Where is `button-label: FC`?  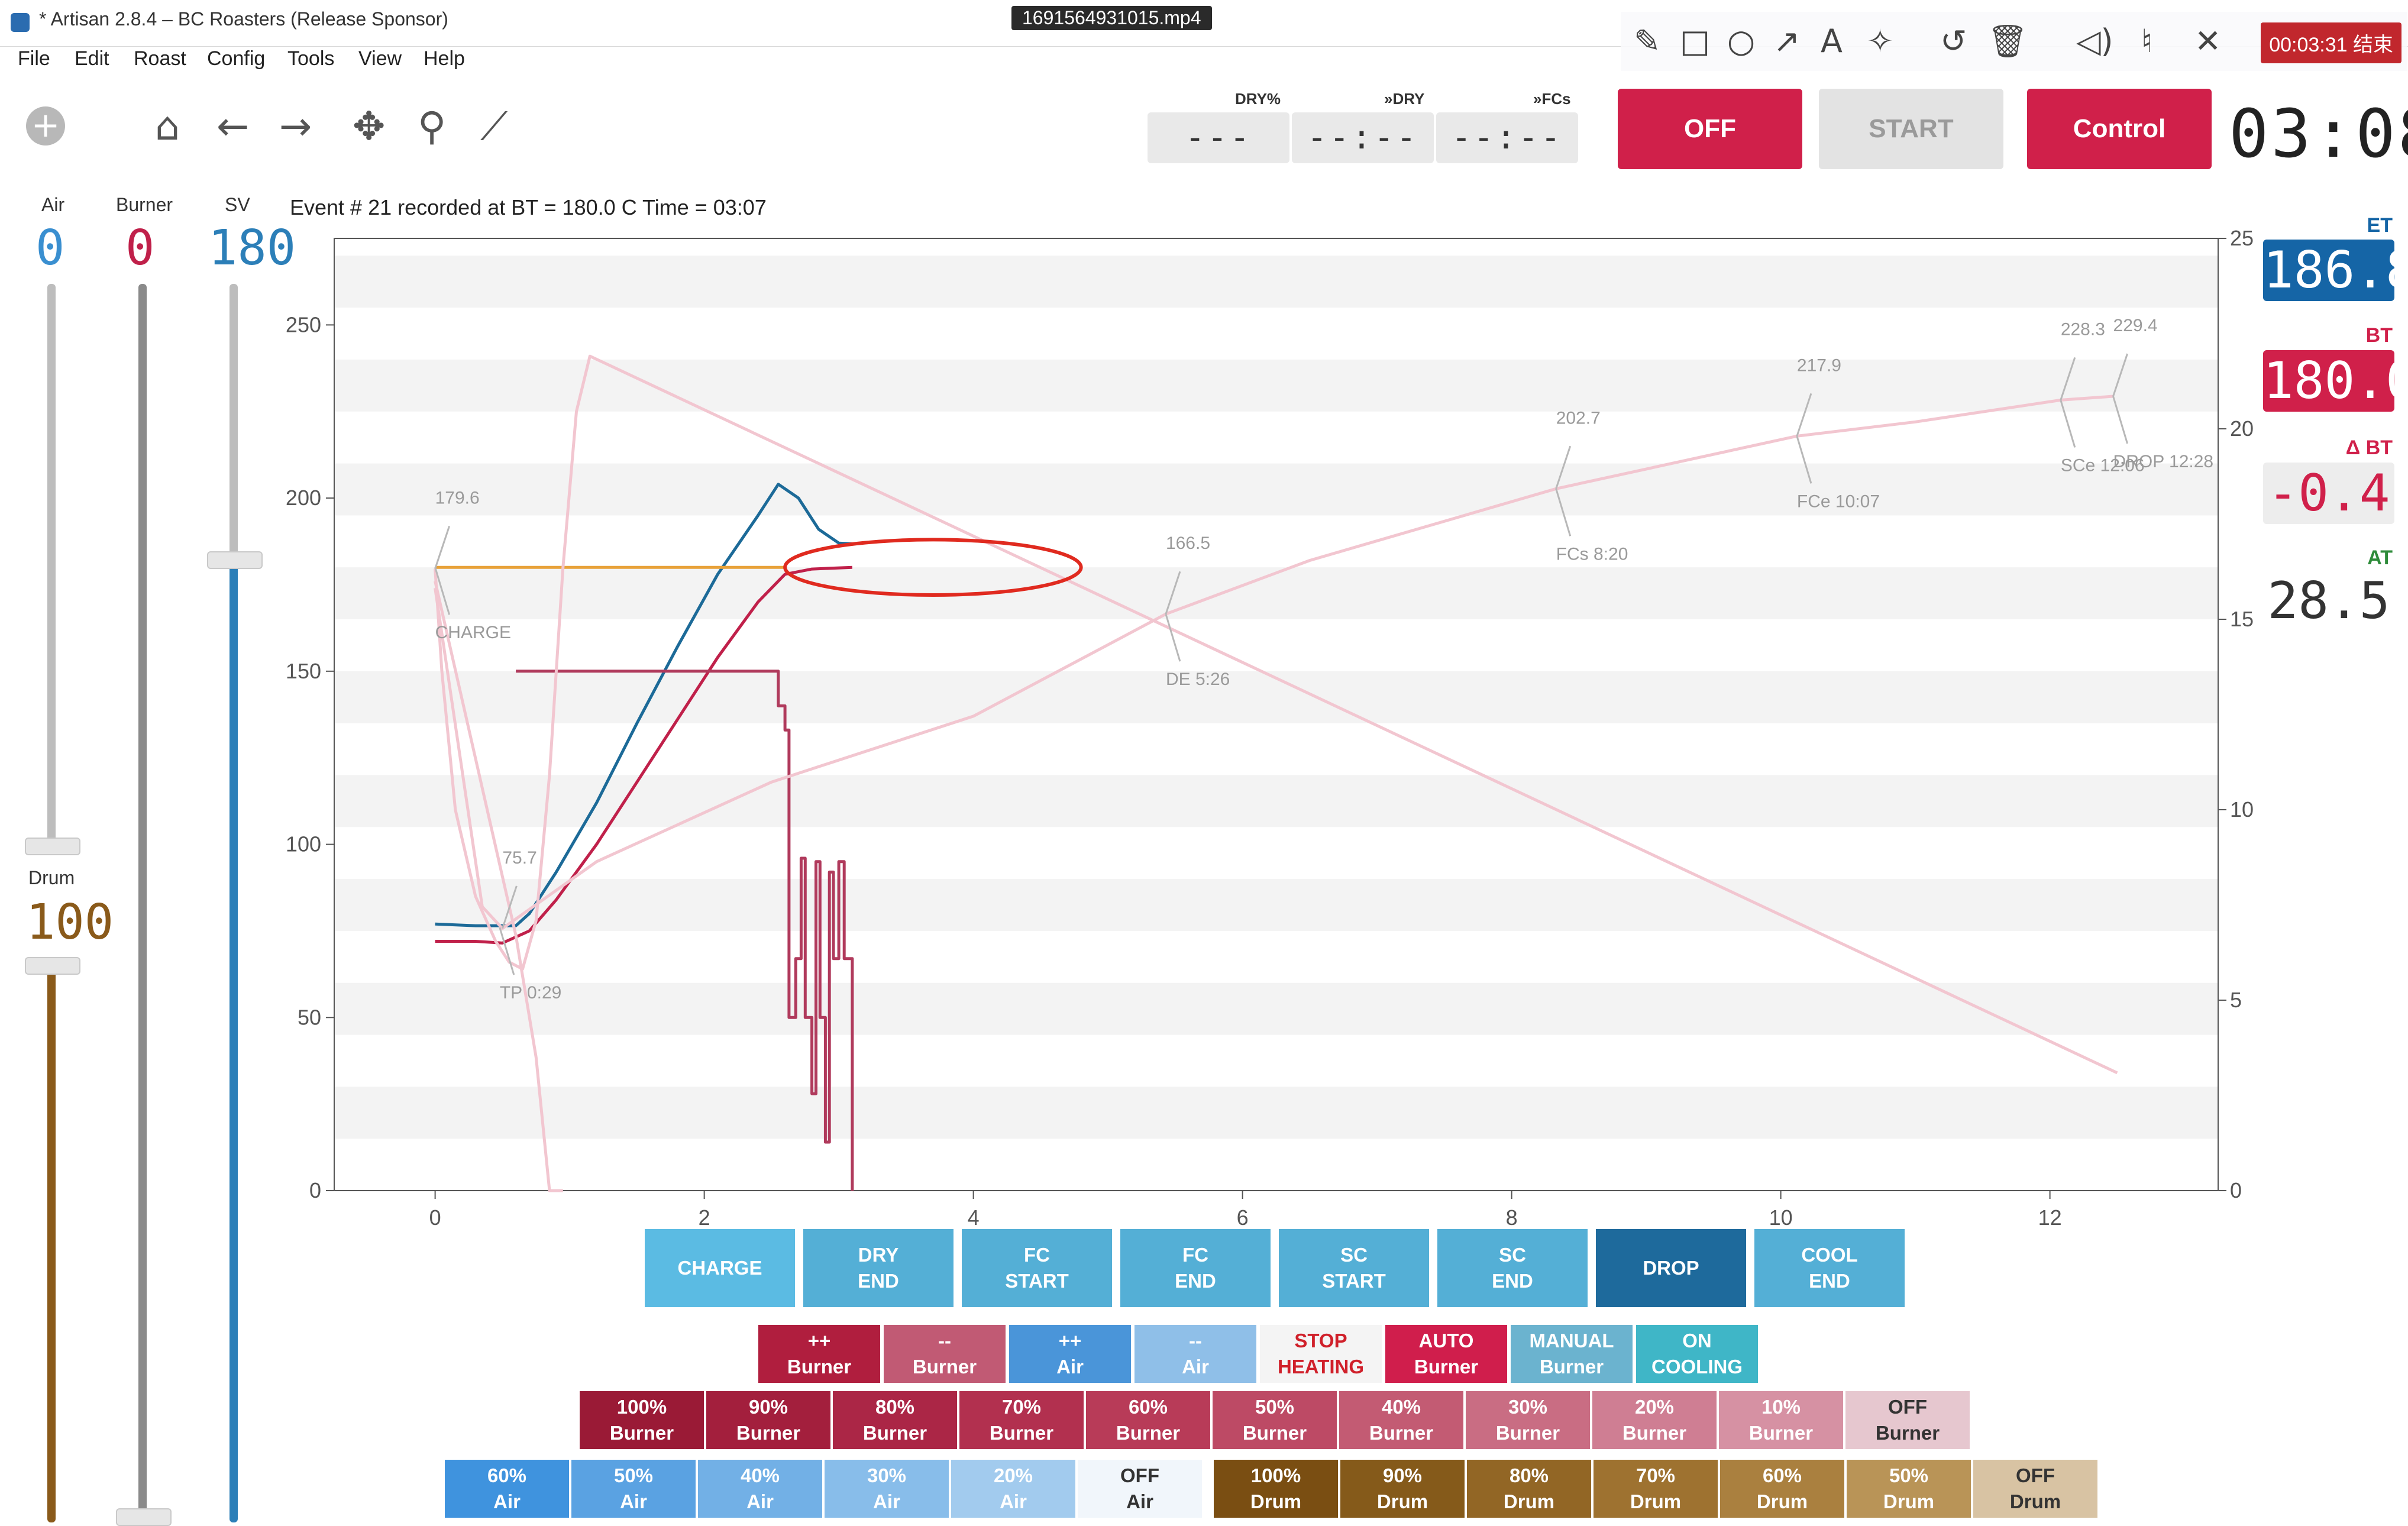 button-label: FC is located at coordinates (1195, 1255).